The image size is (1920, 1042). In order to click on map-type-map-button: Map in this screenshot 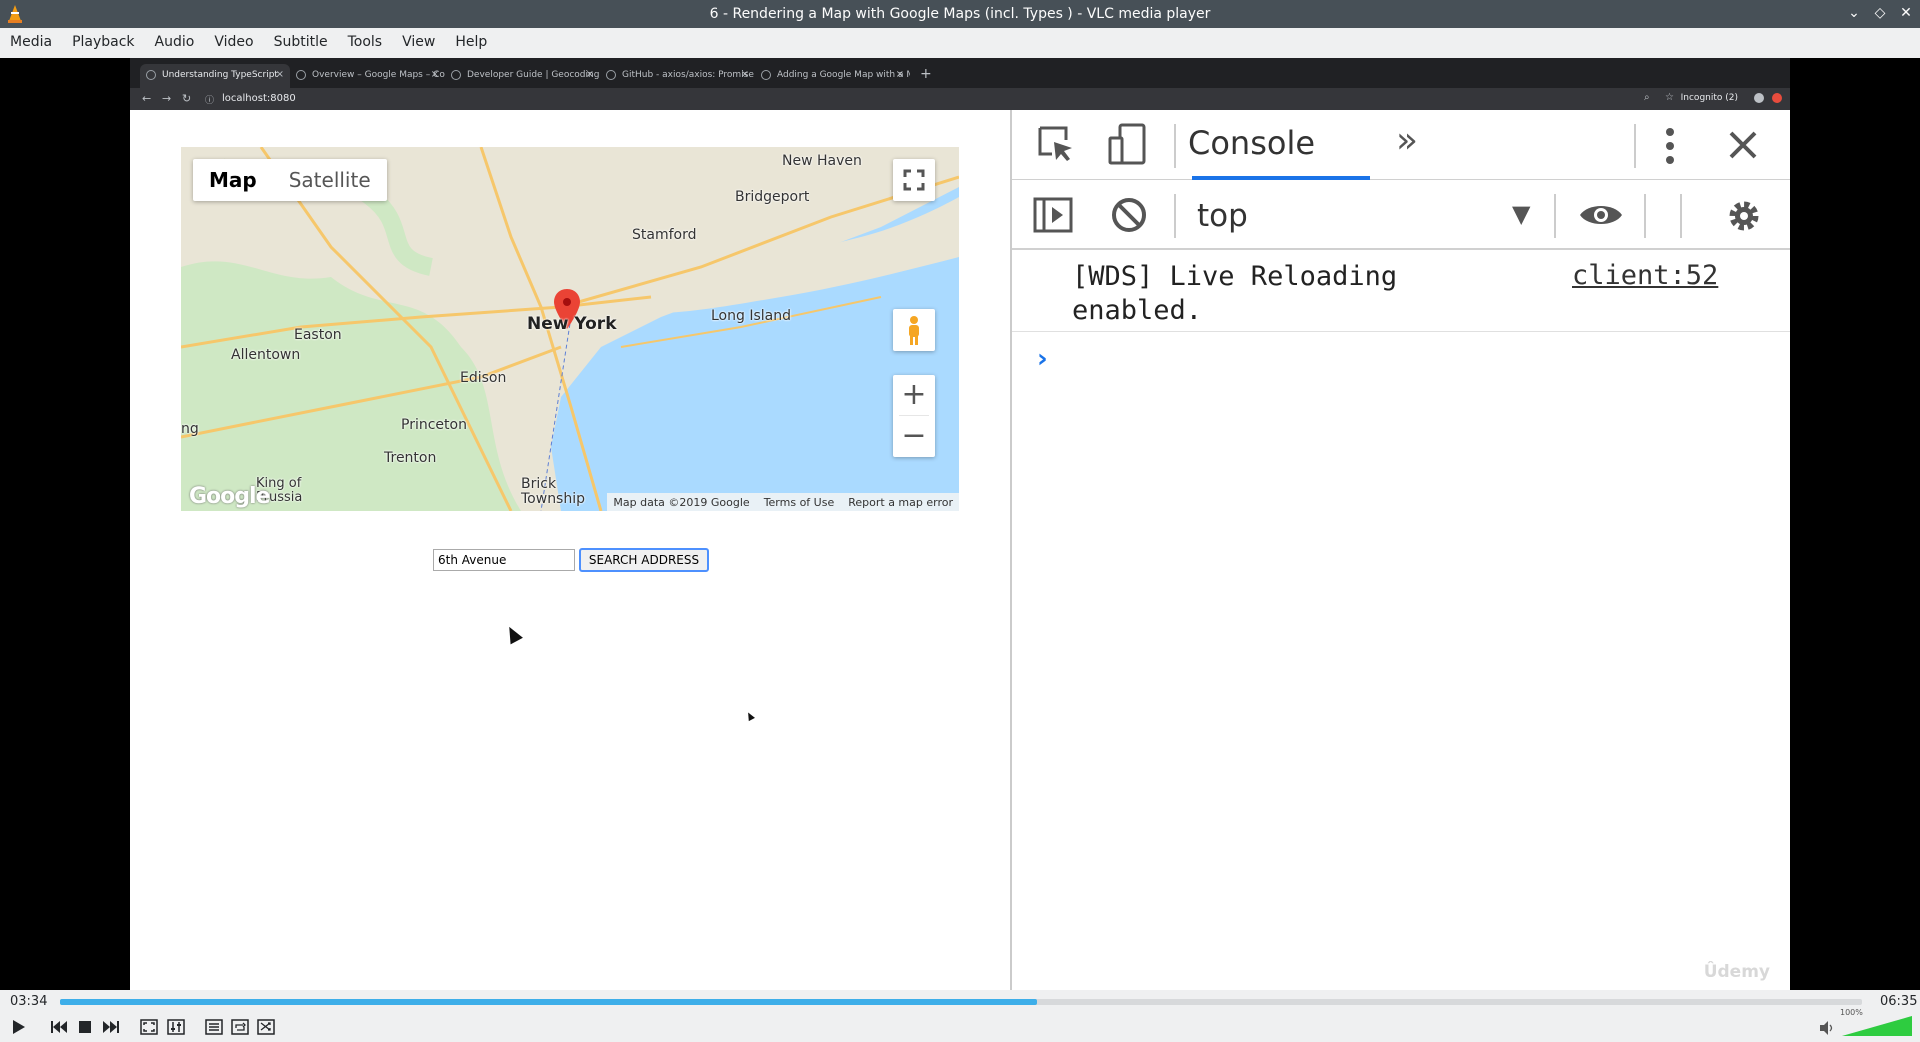, I will do `click(233, 180)`.